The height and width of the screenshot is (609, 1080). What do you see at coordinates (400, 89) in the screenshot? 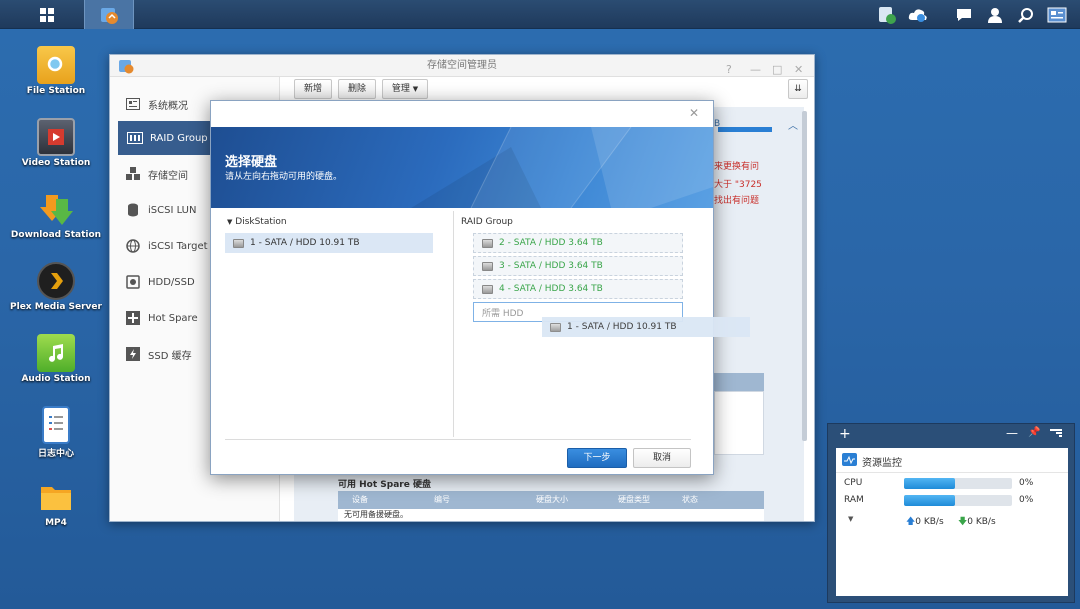
I see `manage-label: 管理` at bounding box center [400, 89].